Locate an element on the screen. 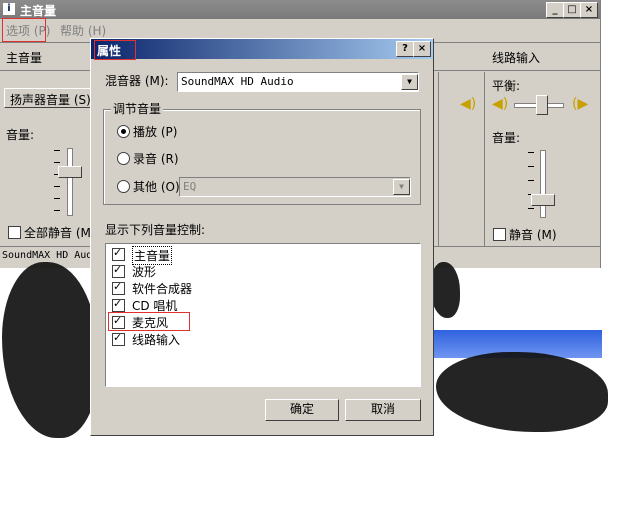 The image size is (640, 512). radio-playback-label: 播放 (P) is located at coordinates (155, 132).